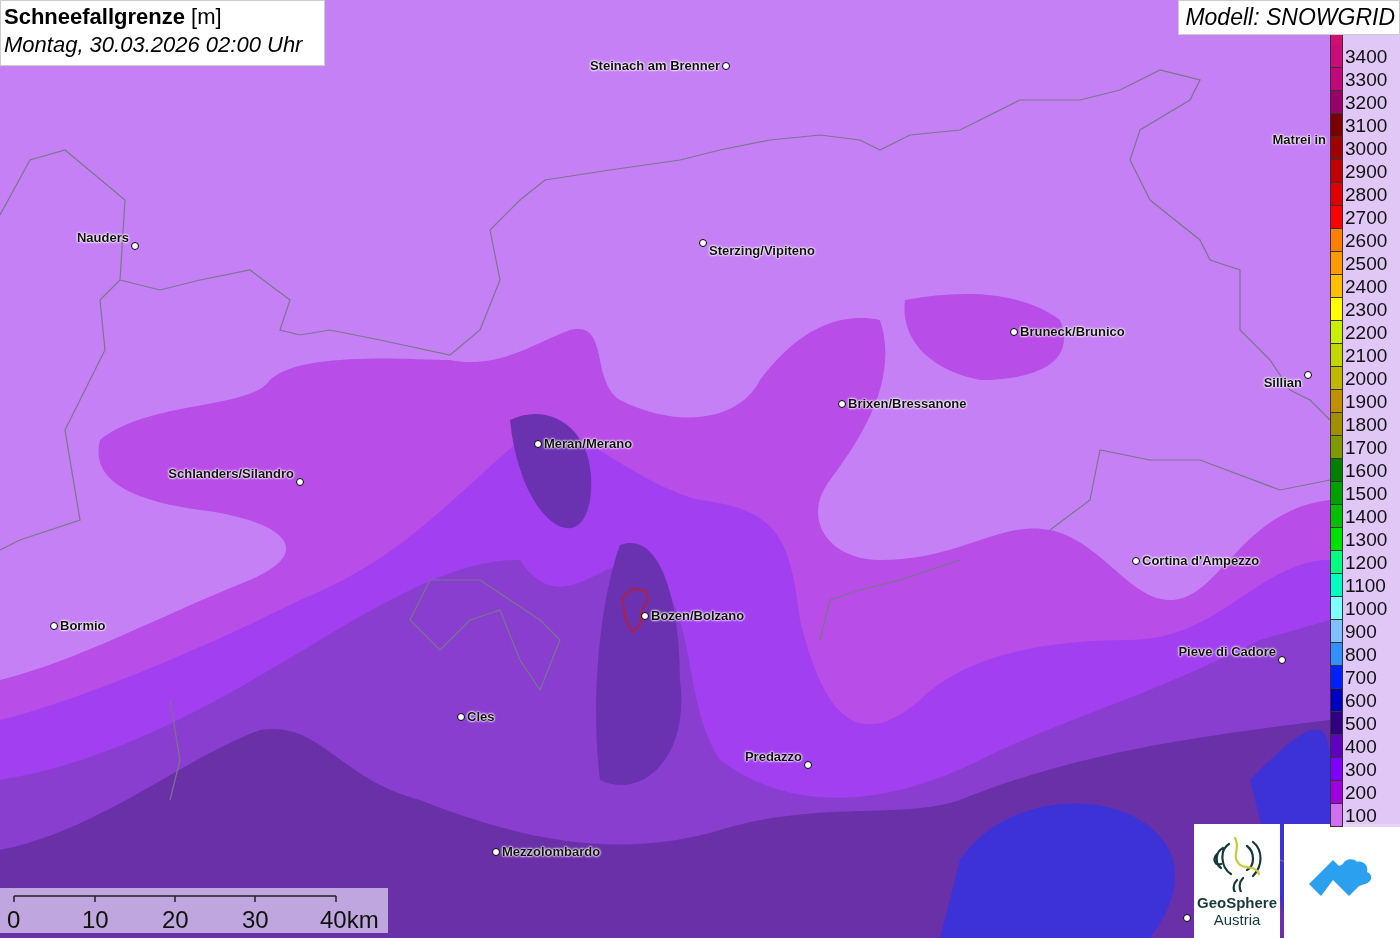  I want to click on legend-label: 2200, so click(1366, 332).